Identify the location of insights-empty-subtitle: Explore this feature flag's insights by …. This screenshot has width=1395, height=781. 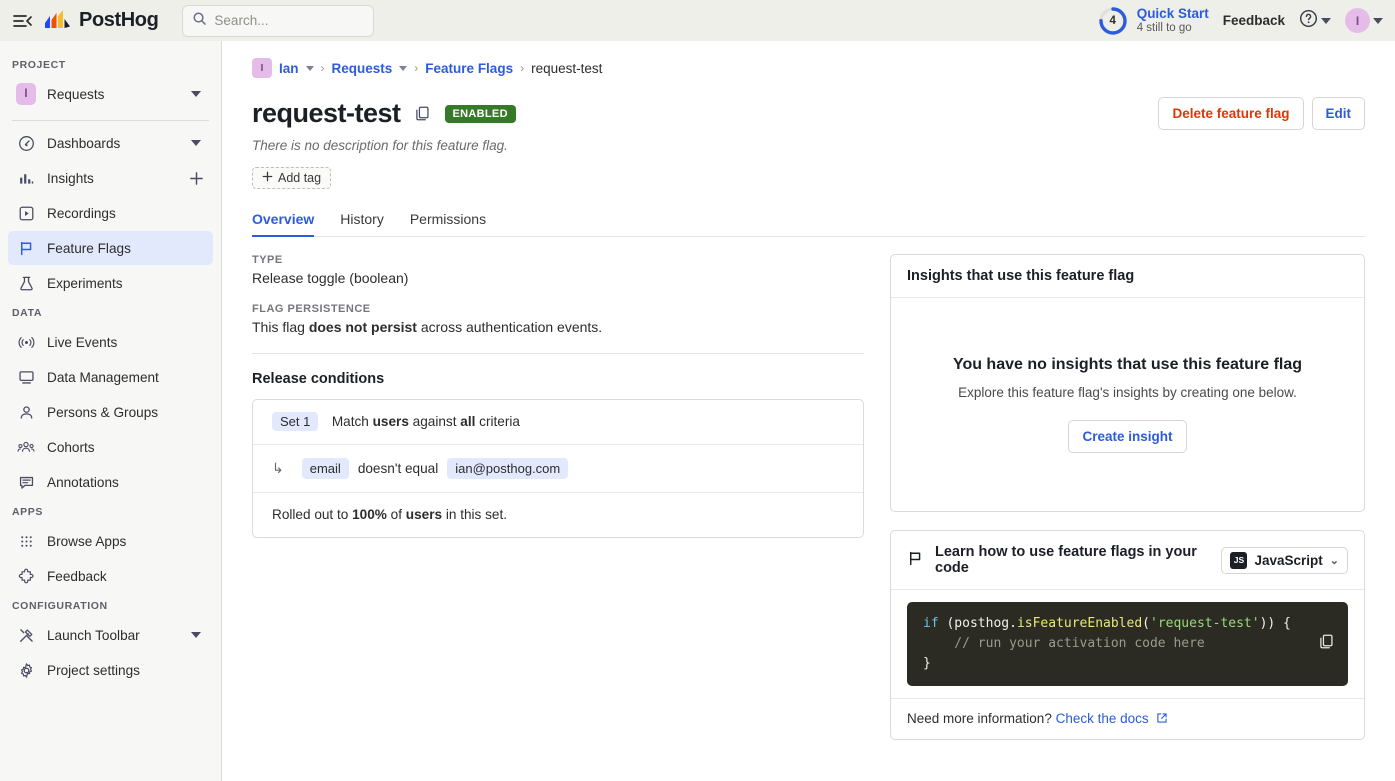
(1127, 392).